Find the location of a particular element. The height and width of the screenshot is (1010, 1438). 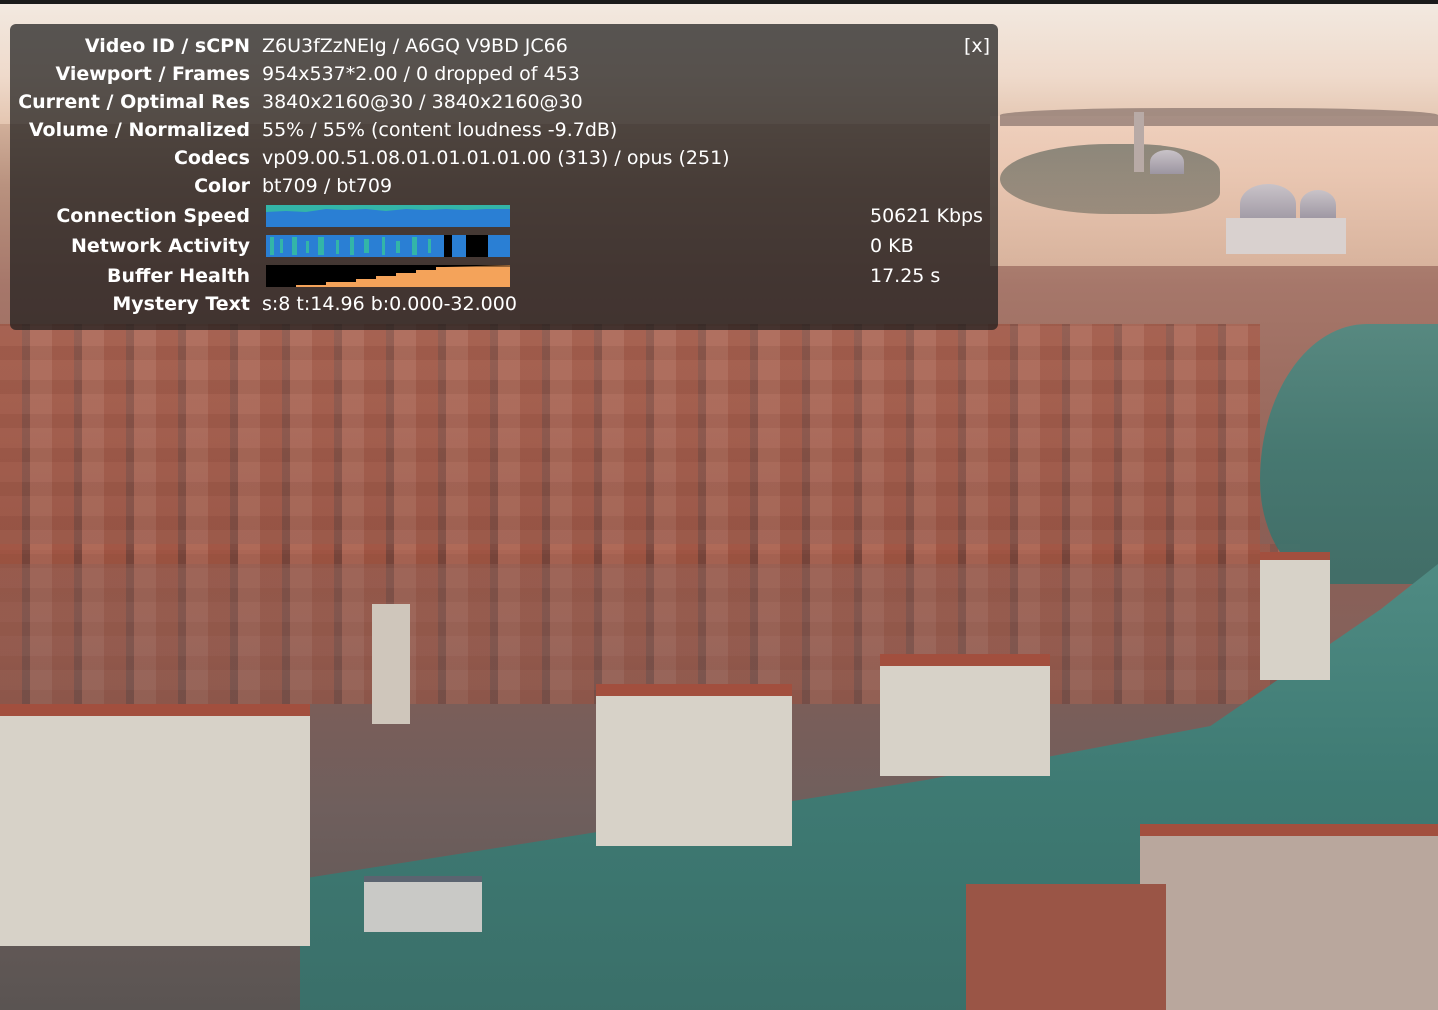

dome-medium is located at coordinates (1318, 205).